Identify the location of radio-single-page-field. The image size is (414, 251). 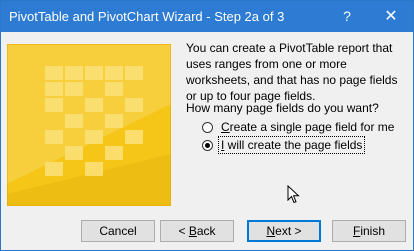
(207, 127).